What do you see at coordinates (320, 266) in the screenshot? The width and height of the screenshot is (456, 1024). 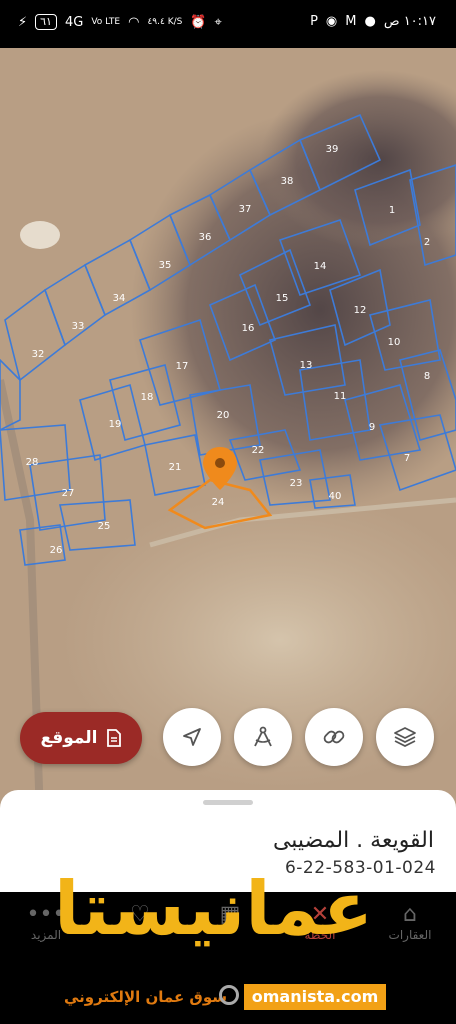 I see `parcel-label: 14` at bounding box center [320, 266].